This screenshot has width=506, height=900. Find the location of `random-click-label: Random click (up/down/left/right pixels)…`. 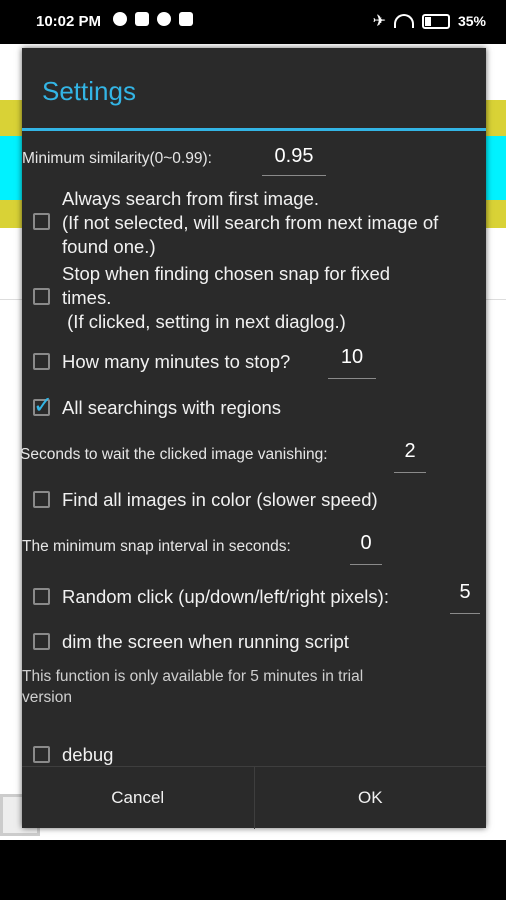

random-click-label: Random click (up/down/left/right pixels)… is located at coordinates (225, 596).